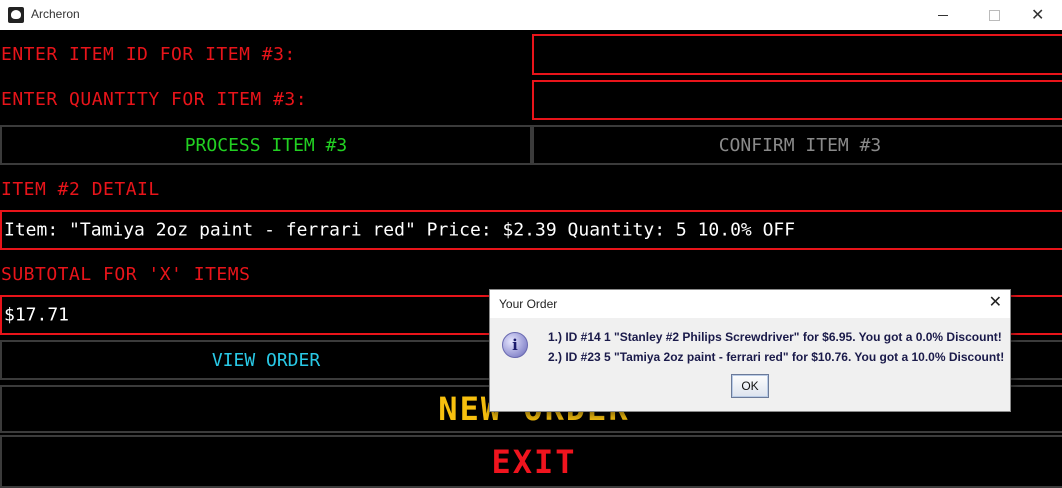 Image resolution: width=1062 pixels, height=488 pixels. I want to click on subtotal-label: SUBTOTAL FOR 'X' ITEMS, so click(126, 274).